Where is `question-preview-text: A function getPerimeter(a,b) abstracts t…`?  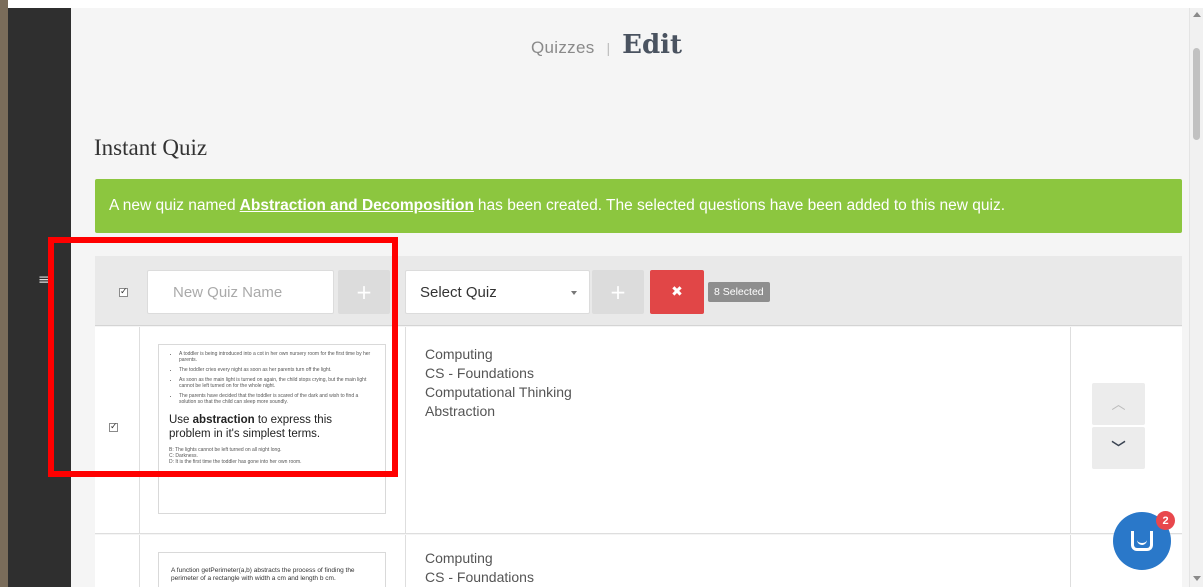
question-preview-text: A function getPerimeter(a,b) abstracts t… is located at coordinates (263, 574).